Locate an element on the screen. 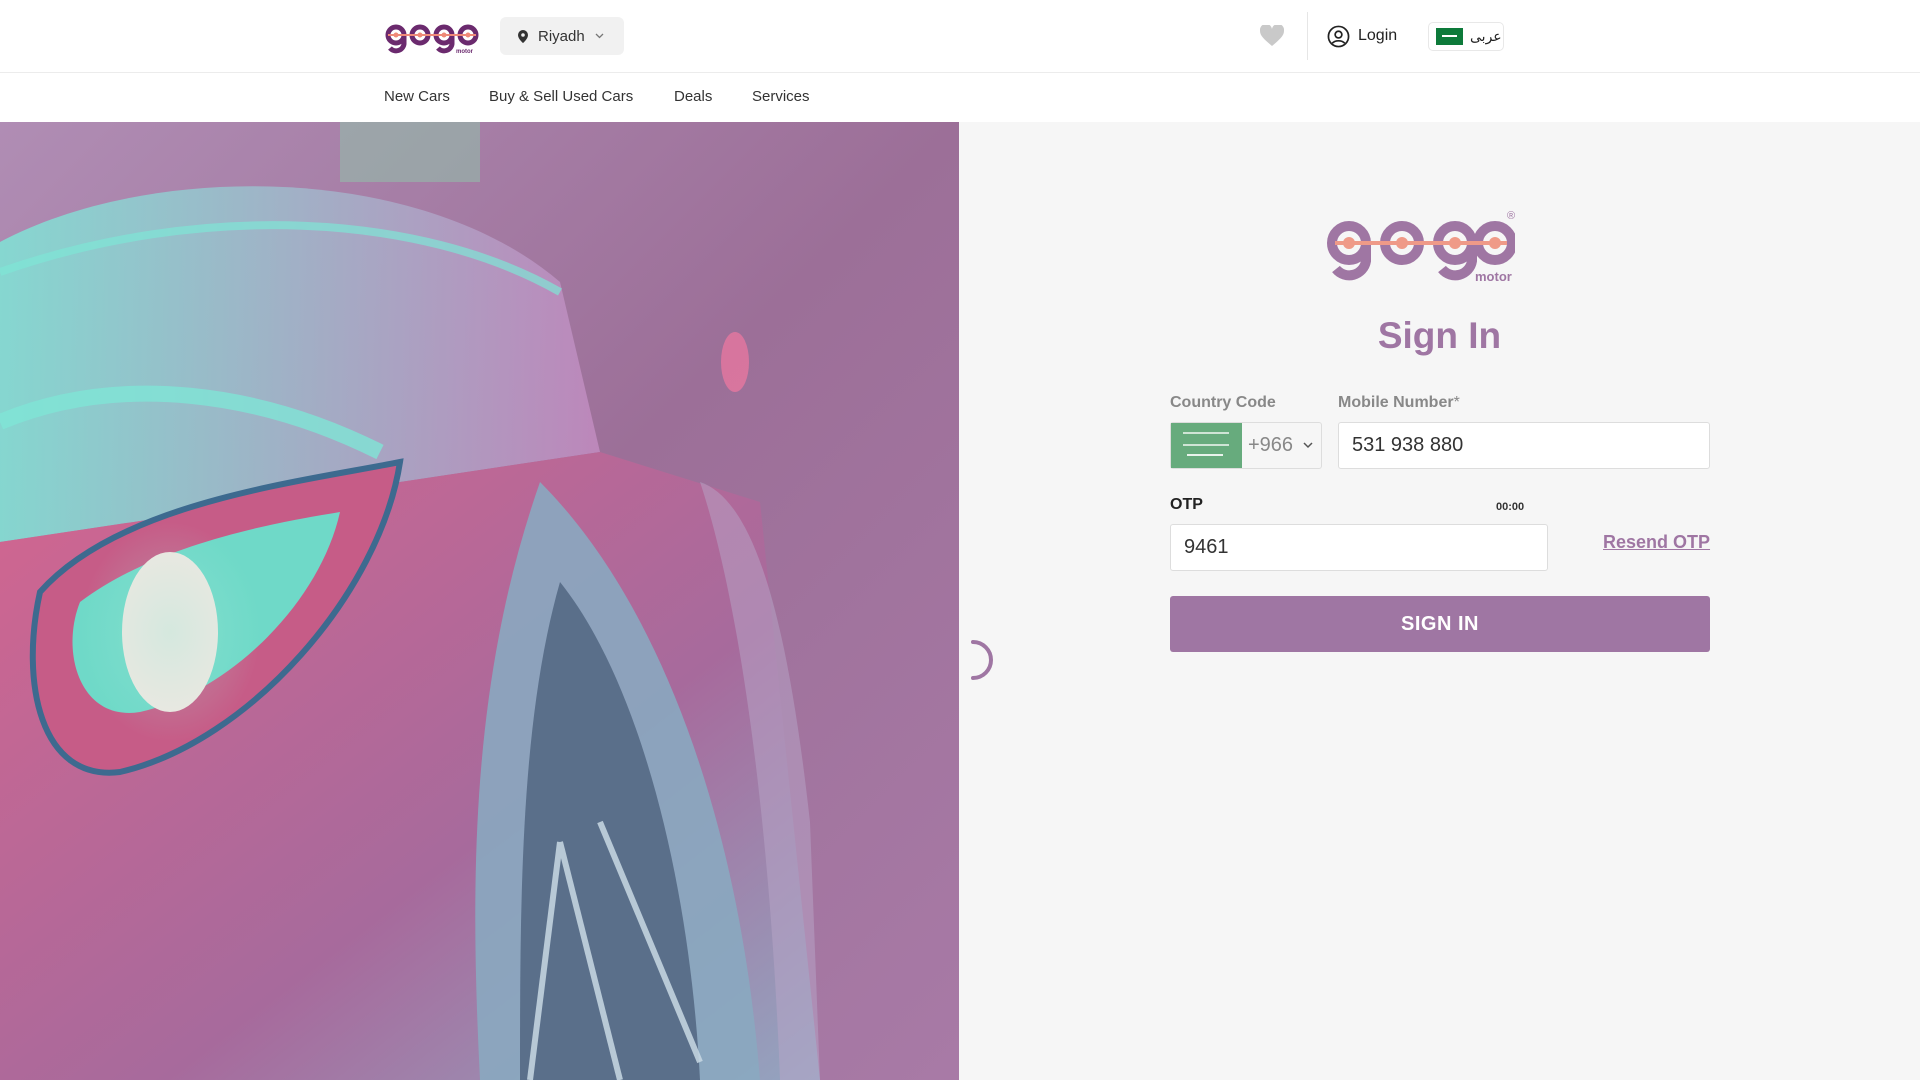 This screenshot has height=1080, width=1920. city-selector: Riyadh is located at coordinates (562, 36).